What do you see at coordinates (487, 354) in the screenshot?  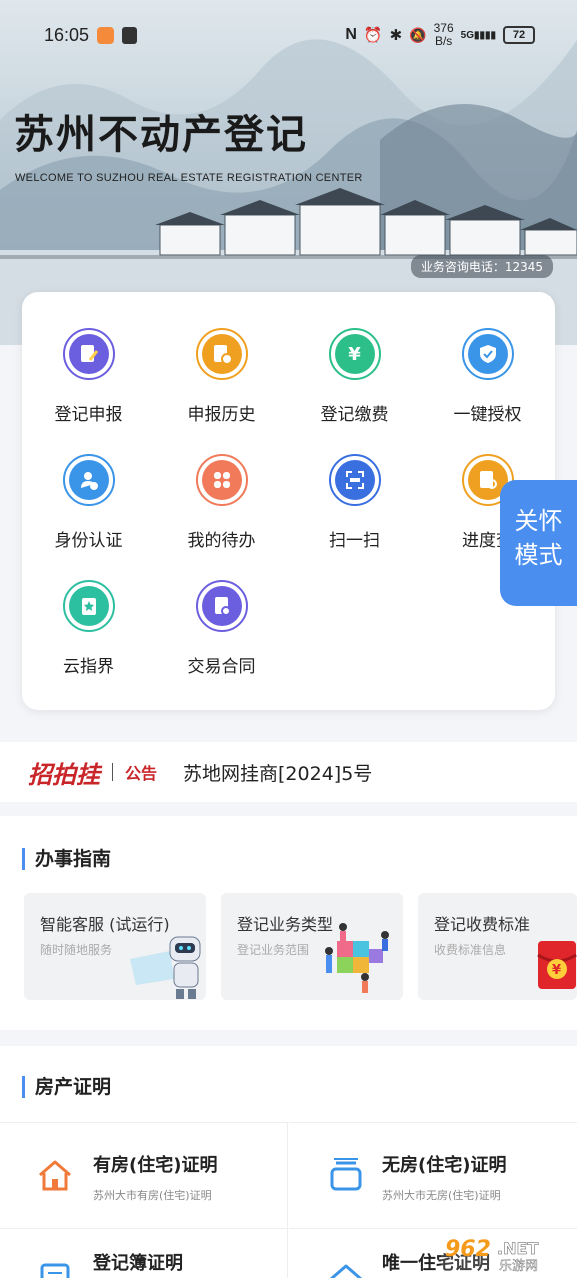 I see `shield-check-icon` at bounding box center [487, 354].